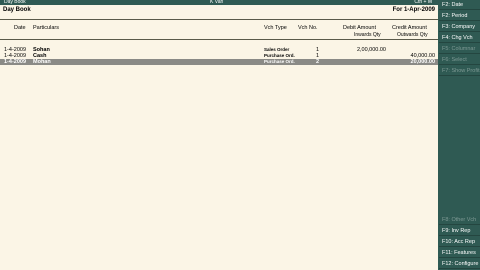 The width and height of the screenshot is (480, 270). I want to click on row-date: 1-4-2009, so click(15, 62).